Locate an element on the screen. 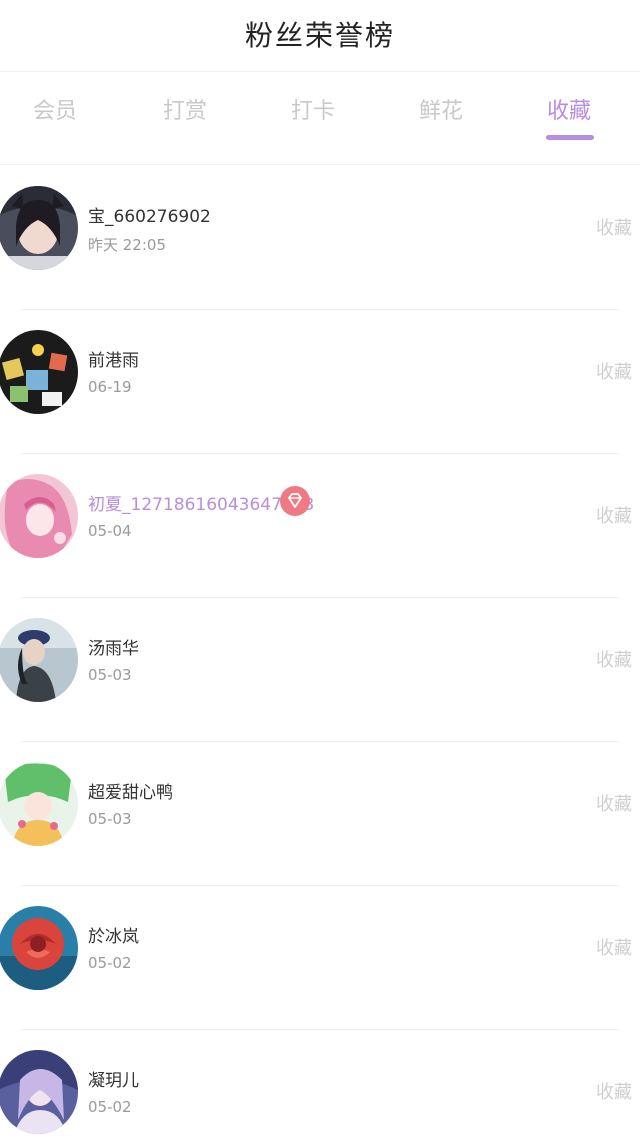  tab-flowers: 鲜花 is located at coordinates (441, 109).